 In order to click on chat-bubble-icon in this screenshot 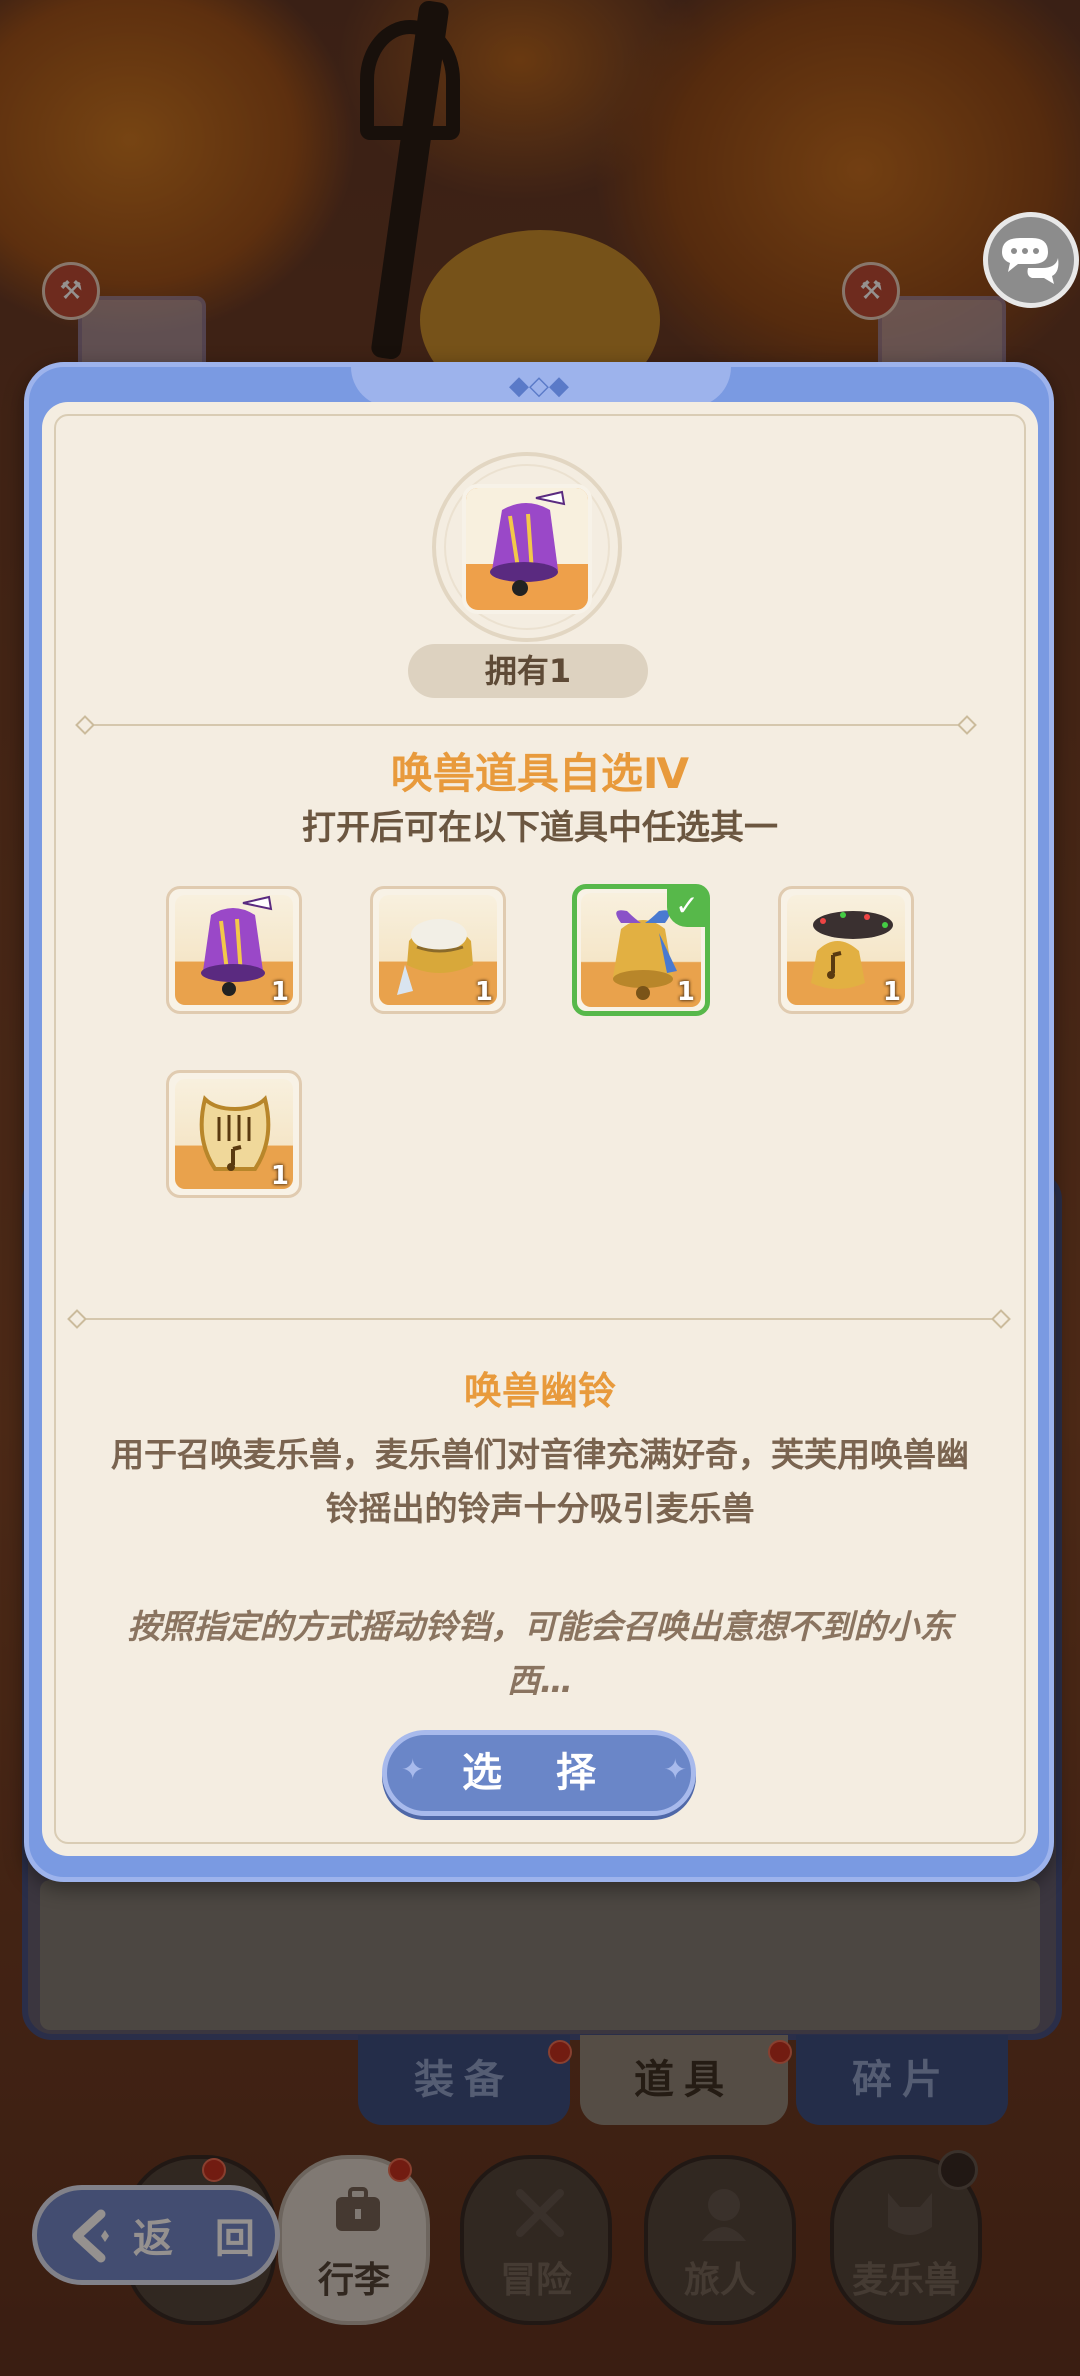, I will do `click(1030, 261)`.